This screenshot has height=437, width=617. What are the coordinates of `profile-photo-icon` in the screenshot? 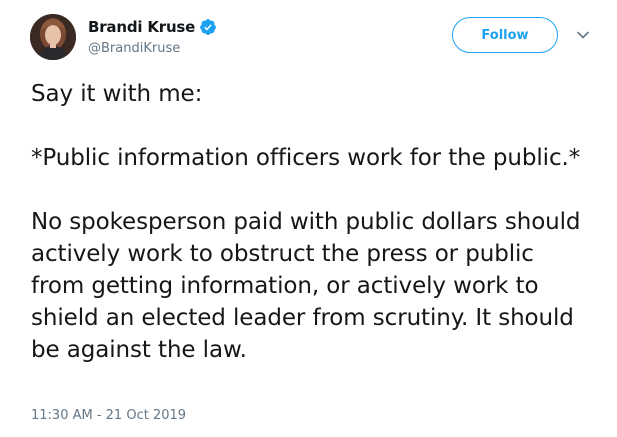 It's located at (53, 37).